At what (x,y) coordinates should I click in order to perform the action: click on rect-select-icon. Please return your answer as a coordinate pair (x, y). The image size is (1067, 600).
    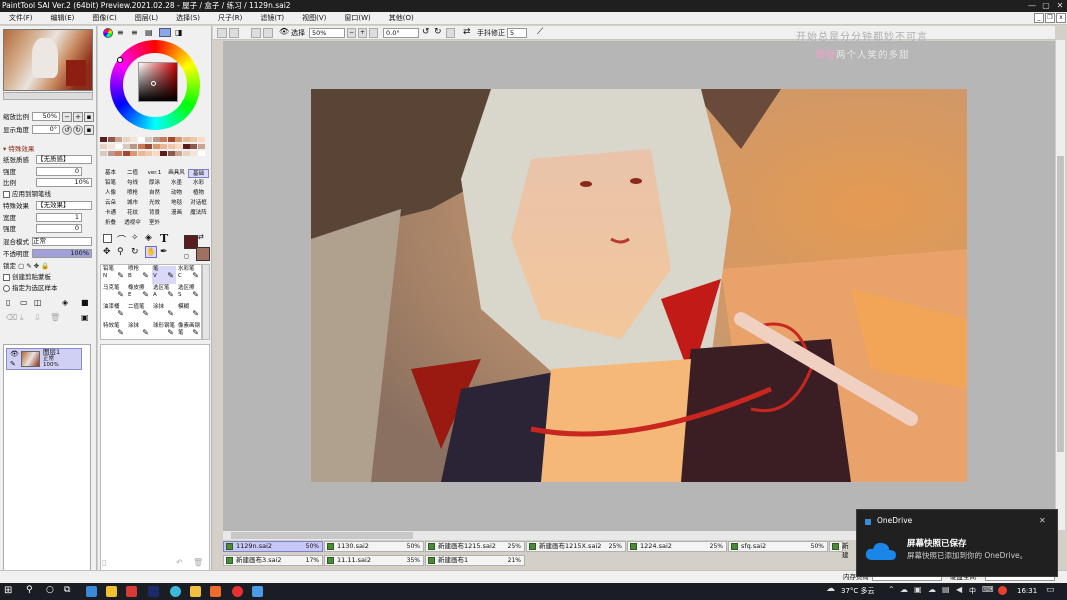
    Looking at the image, I should click on (107, 238).